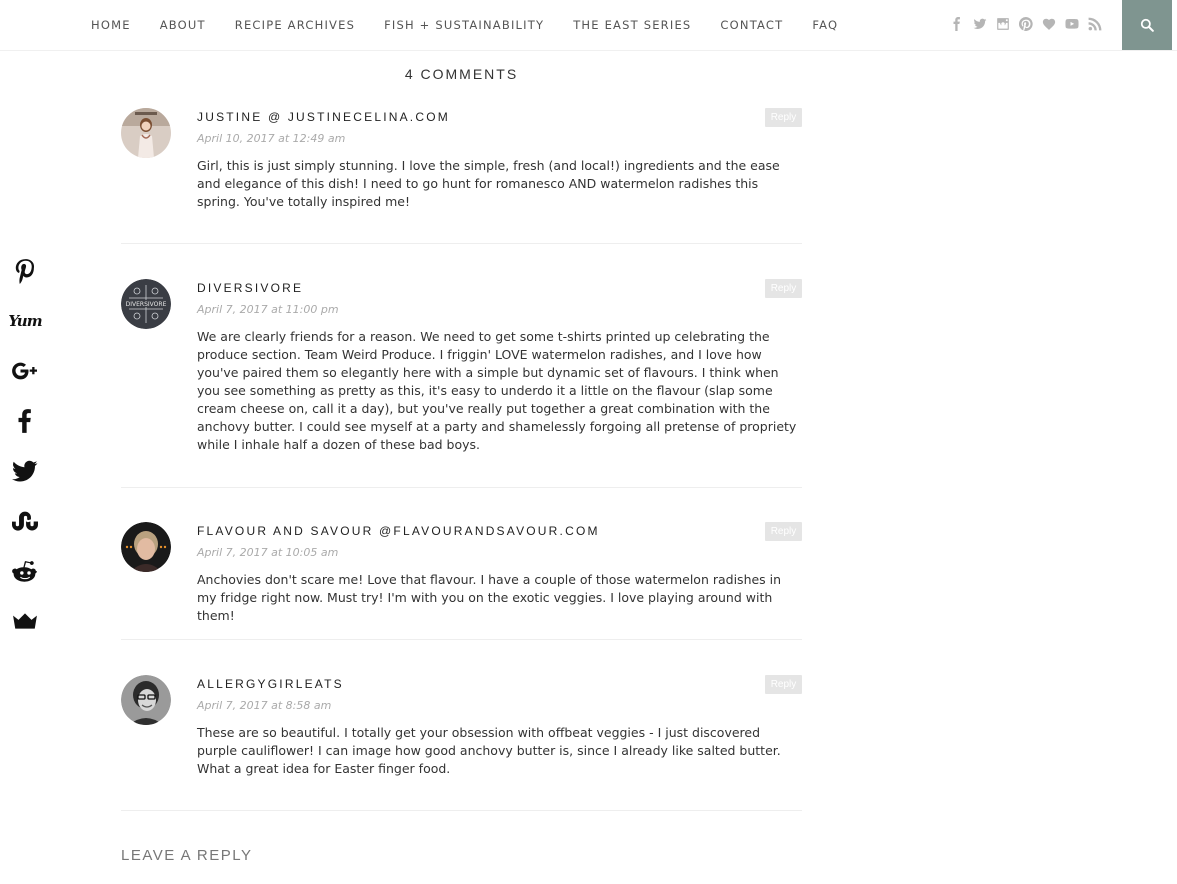 This screenshot has width=1177, height=884. I want to click on stumbleupon-share-button, so click(25, 533).